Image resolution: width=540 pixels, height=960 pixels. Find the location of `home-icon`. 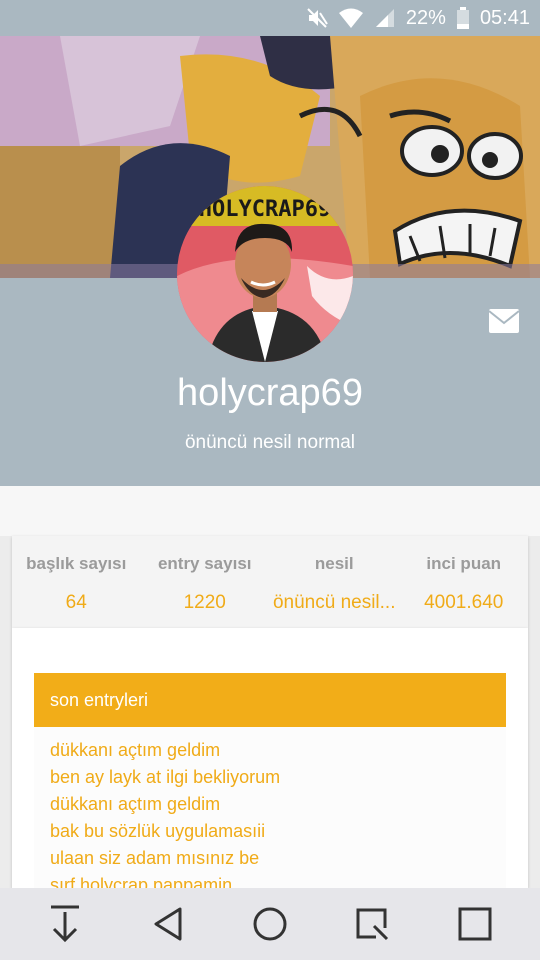

home-icon is located at coordinates (270, 924).